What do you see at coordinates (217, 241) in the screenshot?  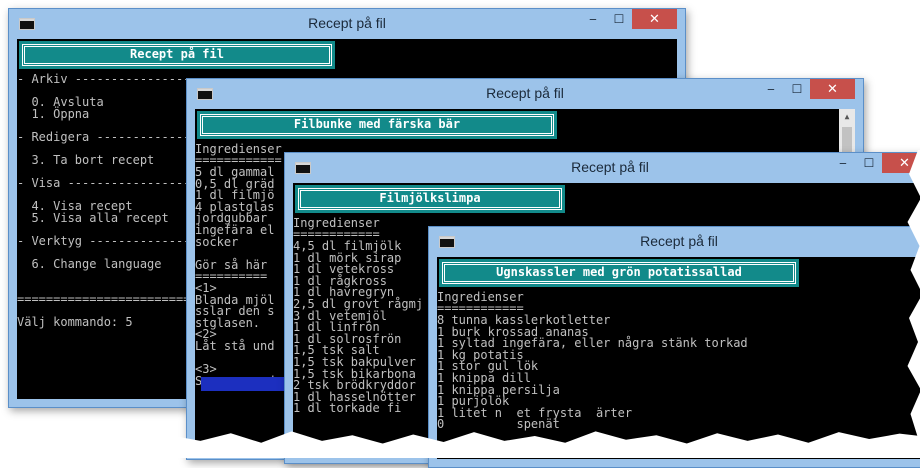 I see `console-line: socker` at bounding box center [217, 241].